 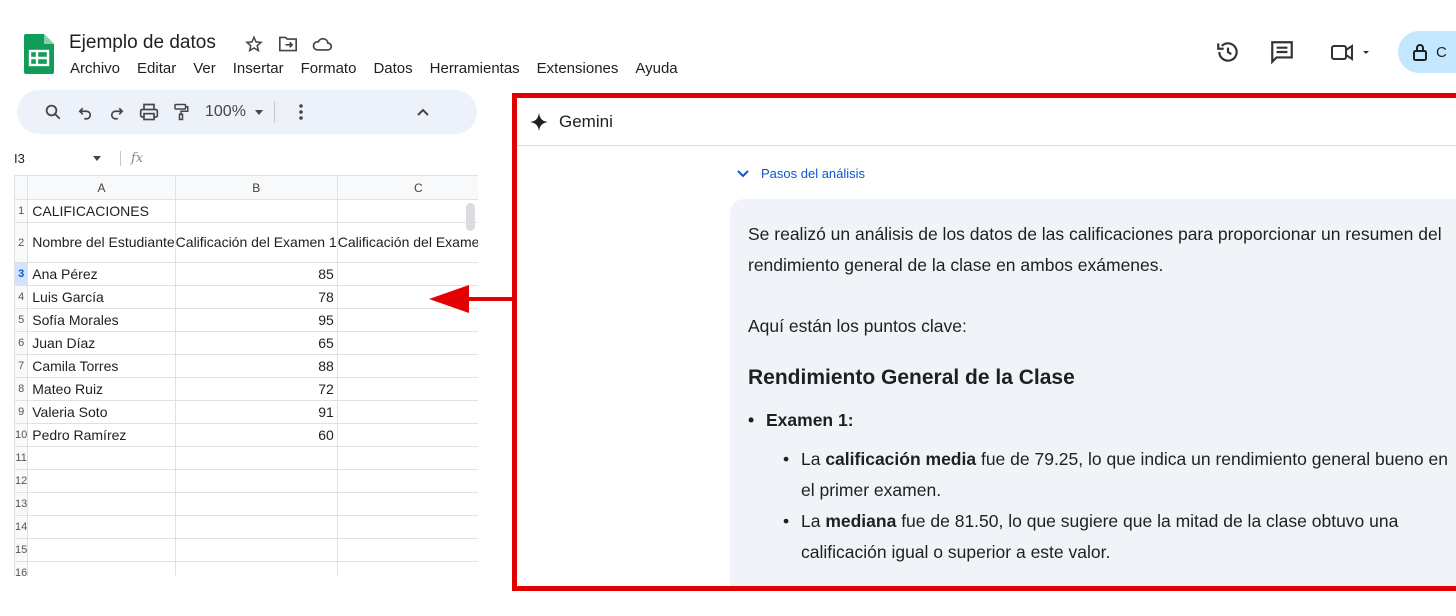 I want to click on zoom-select: 100%, so click(x=234, y=112).